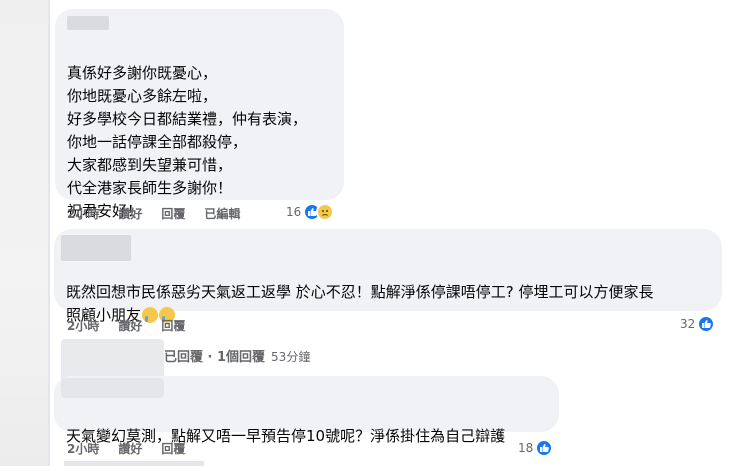  Describe the element at coordinates (325, 212) in the screenshot. I see `sad-face-icon` at that location.